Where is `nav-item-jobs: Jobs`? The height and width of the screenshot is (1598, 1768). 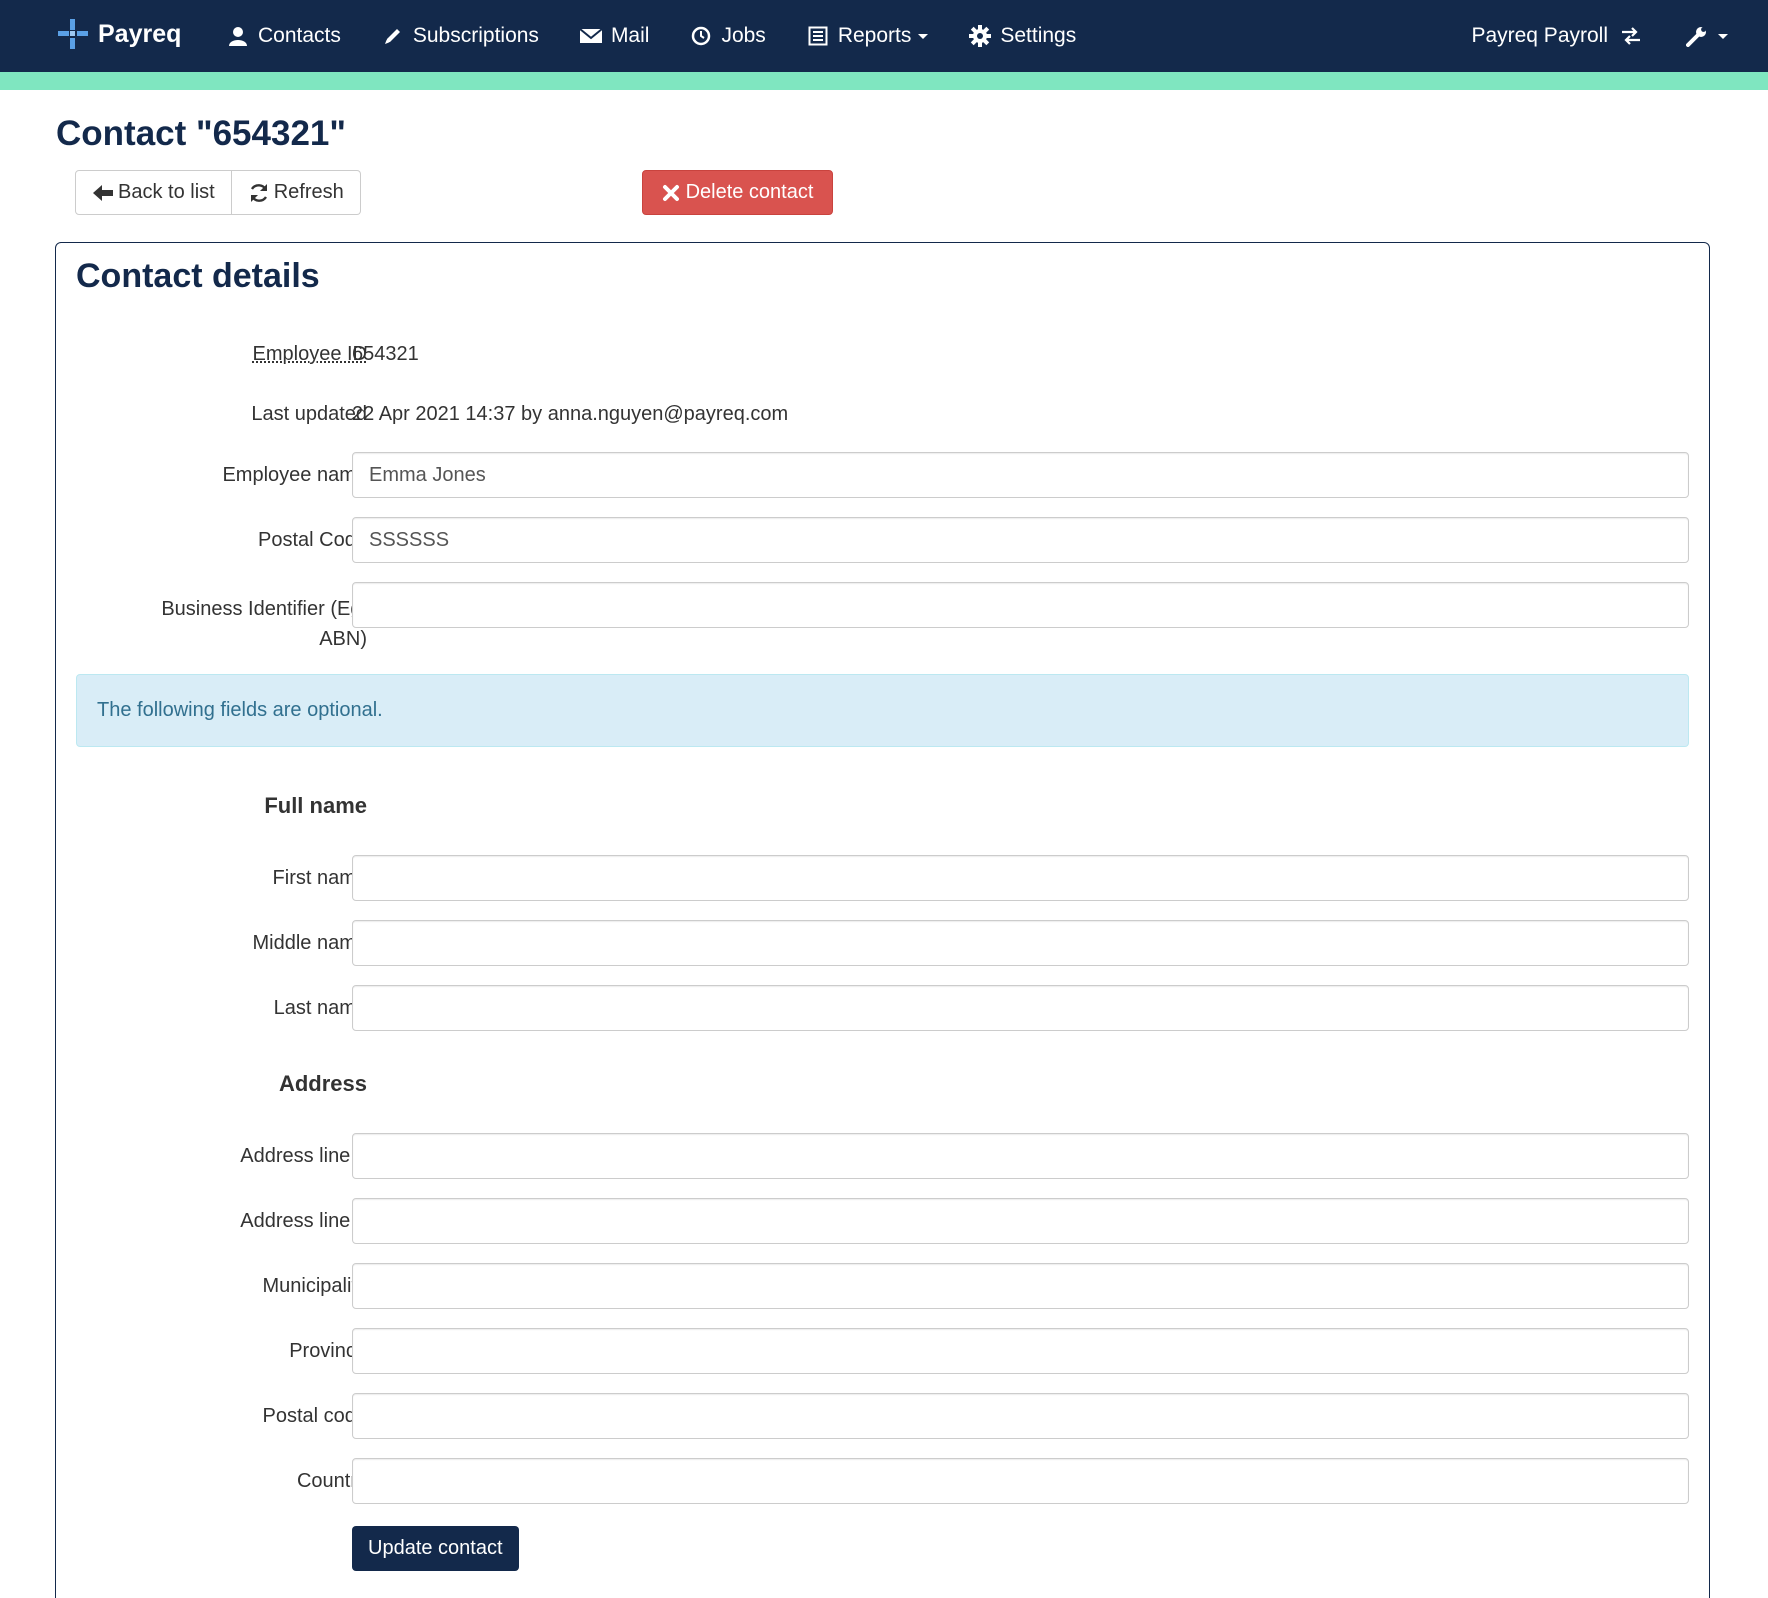 nav-item-jobs: Jobs is located at coordinates (727, 36).